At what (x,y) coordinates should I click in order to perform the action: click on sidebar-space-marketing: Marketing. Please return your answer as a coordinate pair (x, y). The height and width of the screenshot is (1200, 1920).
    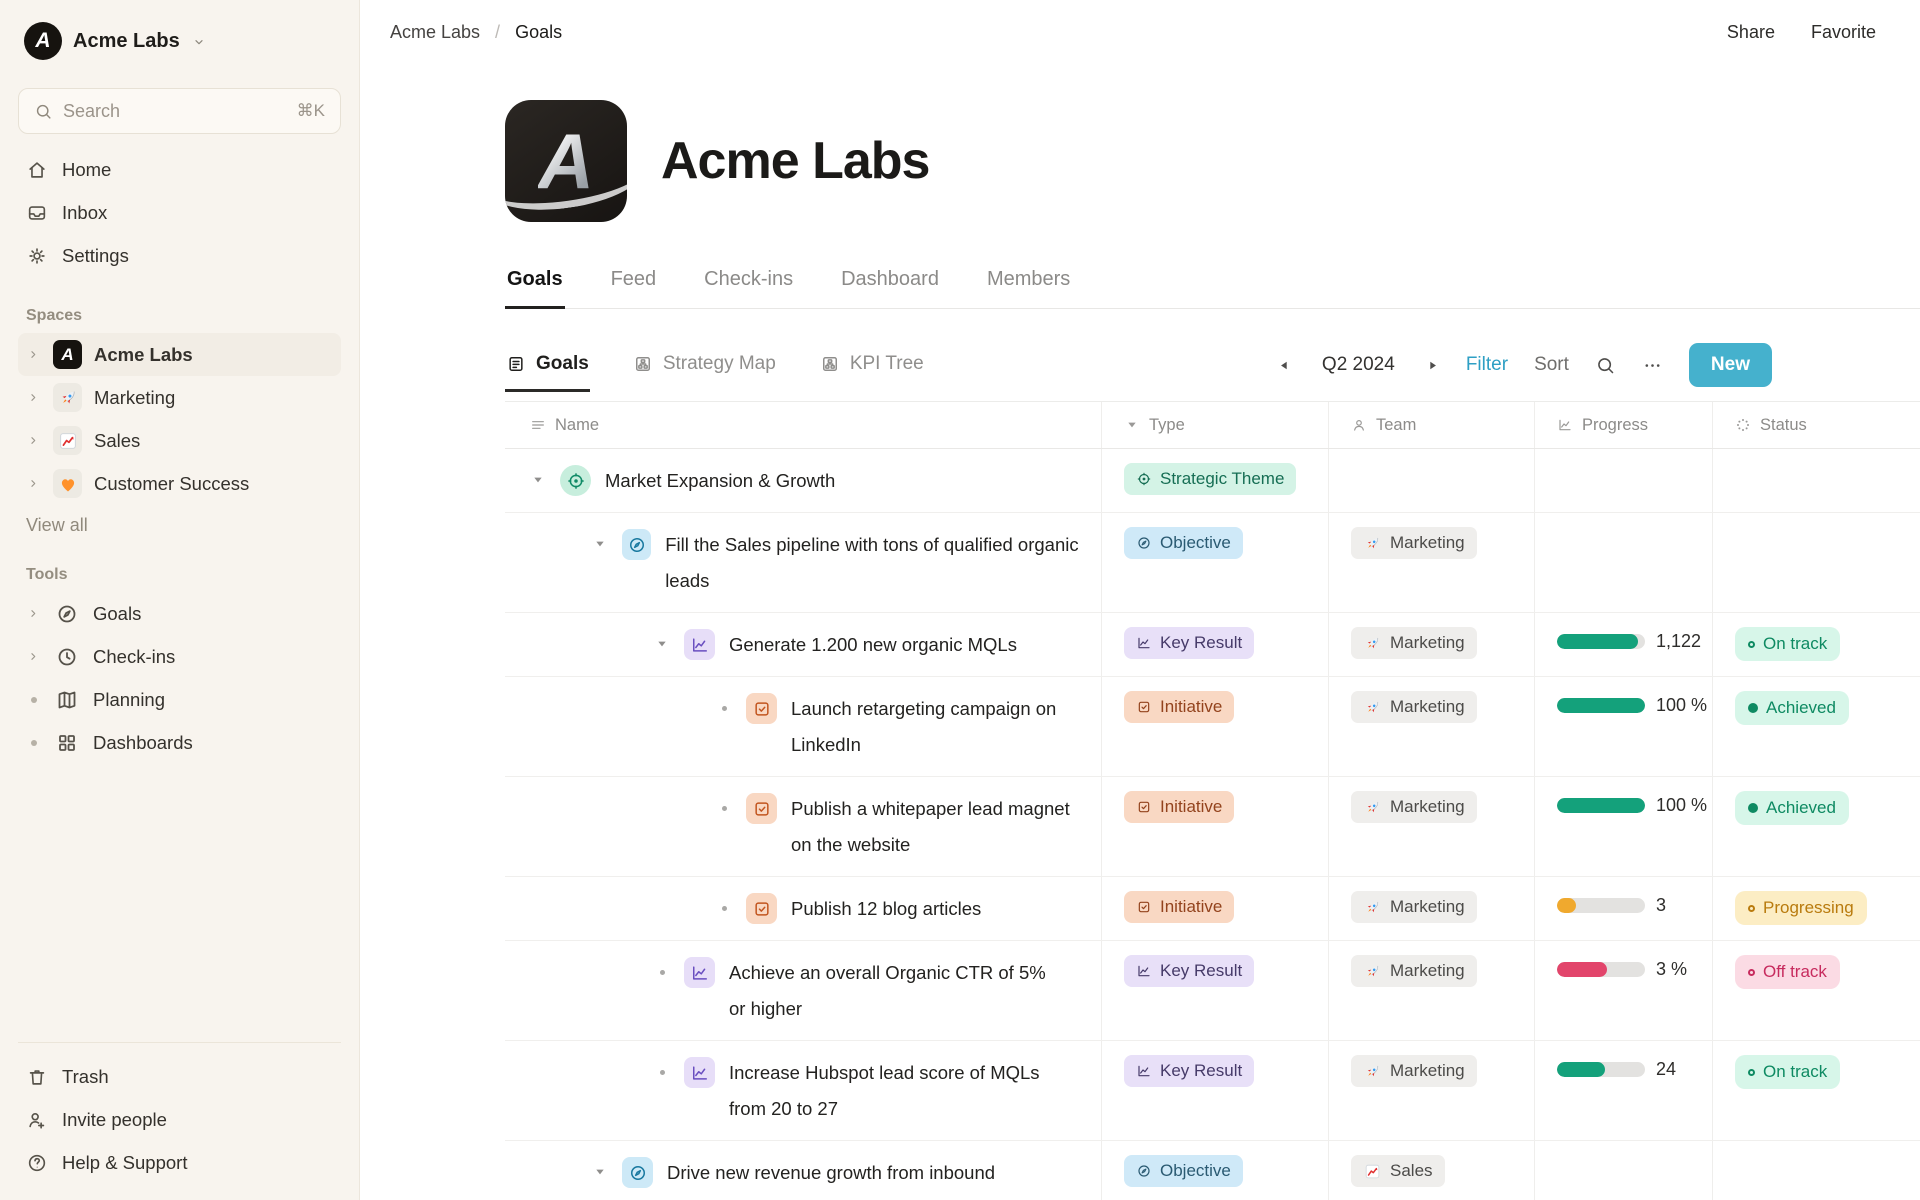
    Looking at the image, I should click on (179, 397).